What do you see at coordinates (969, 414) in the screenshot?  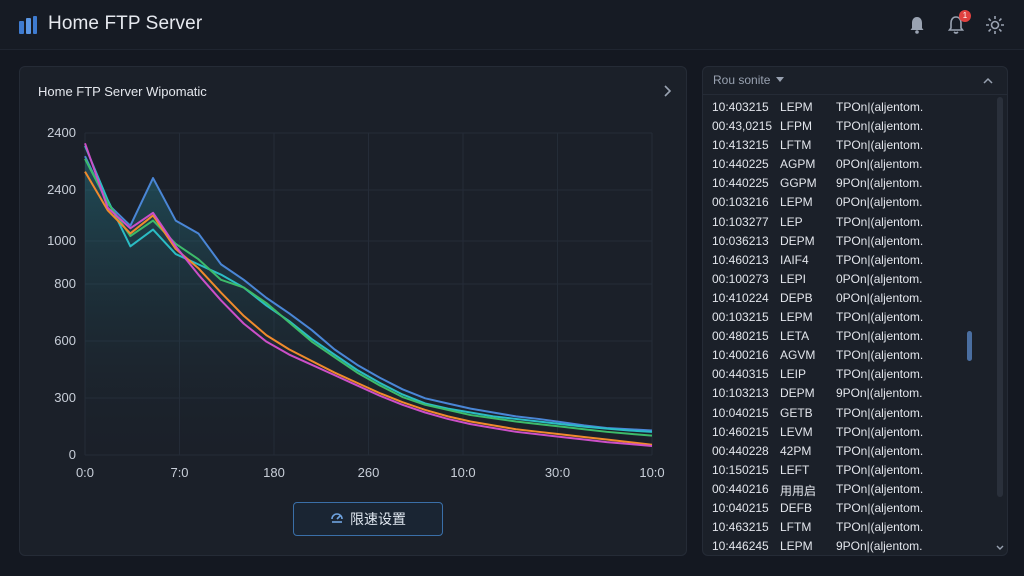 I see `log-scrollbar-inner` at bounding box center [969, 414].